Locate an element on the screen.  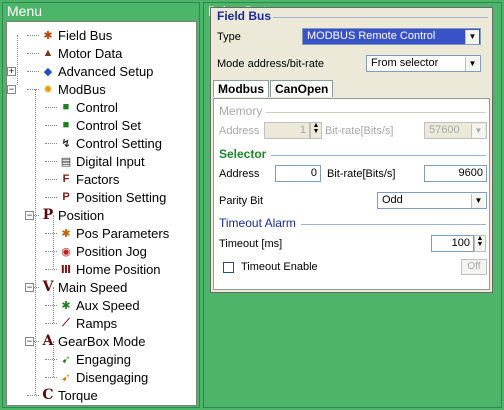
memory-divider is located at coordinates (376, 112).